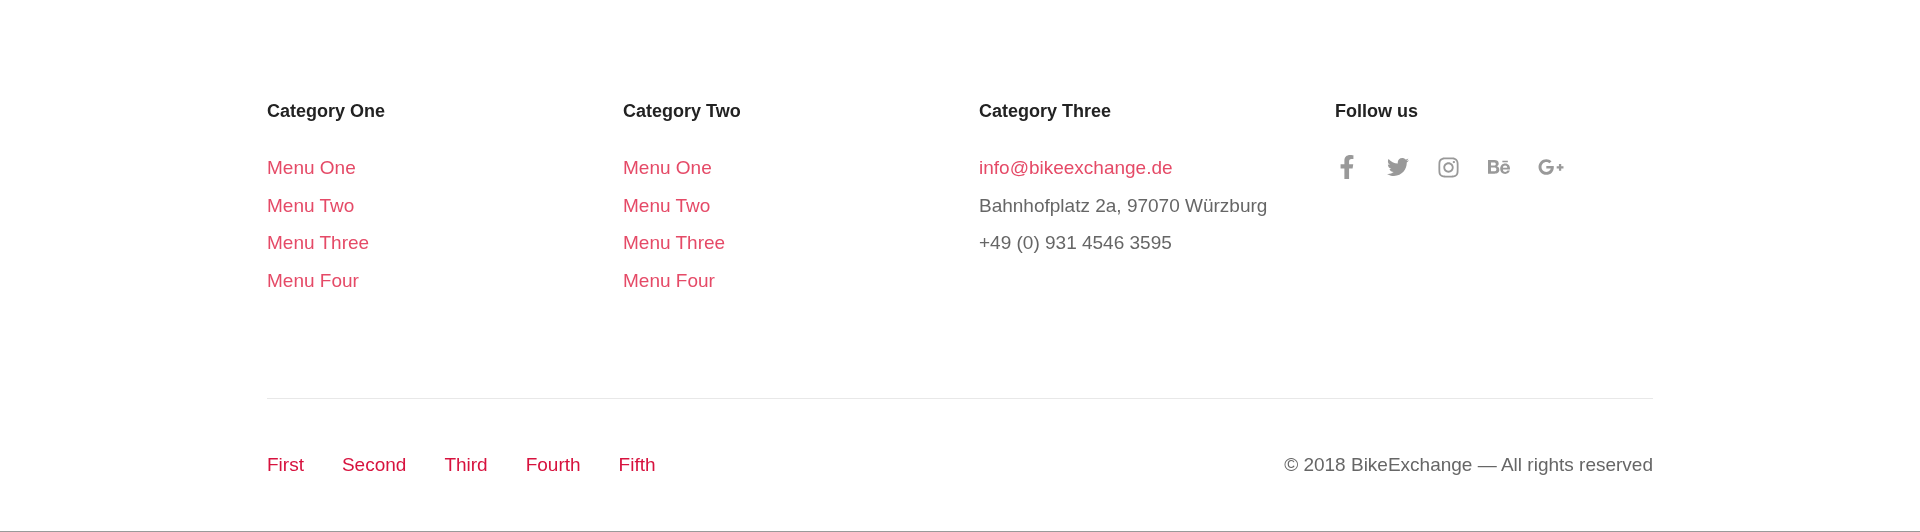  What do you see at coordinates (1398, 167) in the screenshot?
I see `twitter-icon` at bounding box center [1398, 167].